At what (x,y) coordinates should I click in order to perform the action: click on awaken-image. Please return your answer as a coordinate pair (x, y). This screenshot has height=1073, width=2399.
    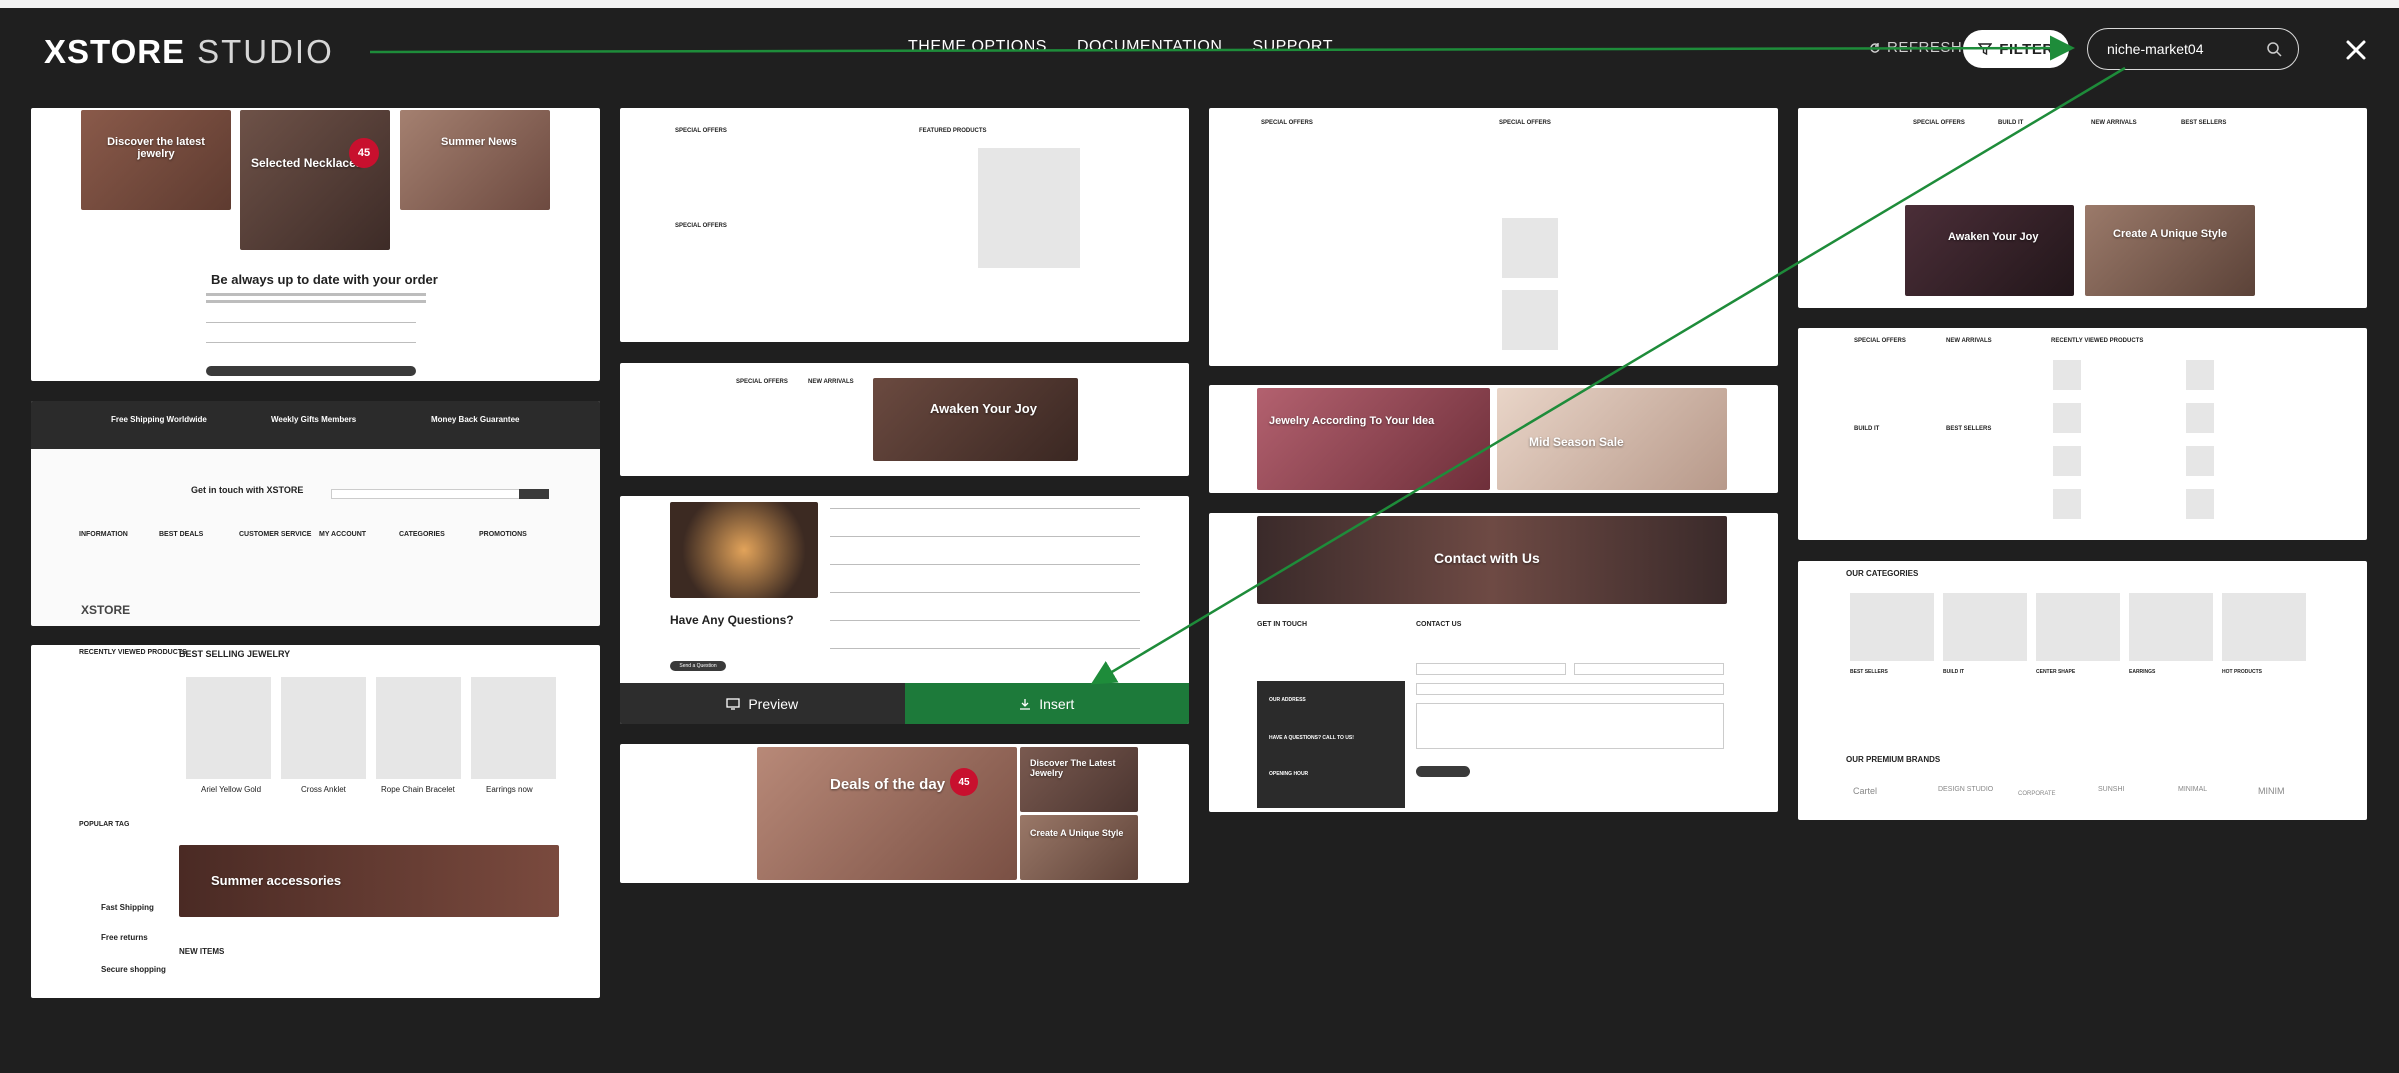
    Looking at the image, I should click on (1989, 250).